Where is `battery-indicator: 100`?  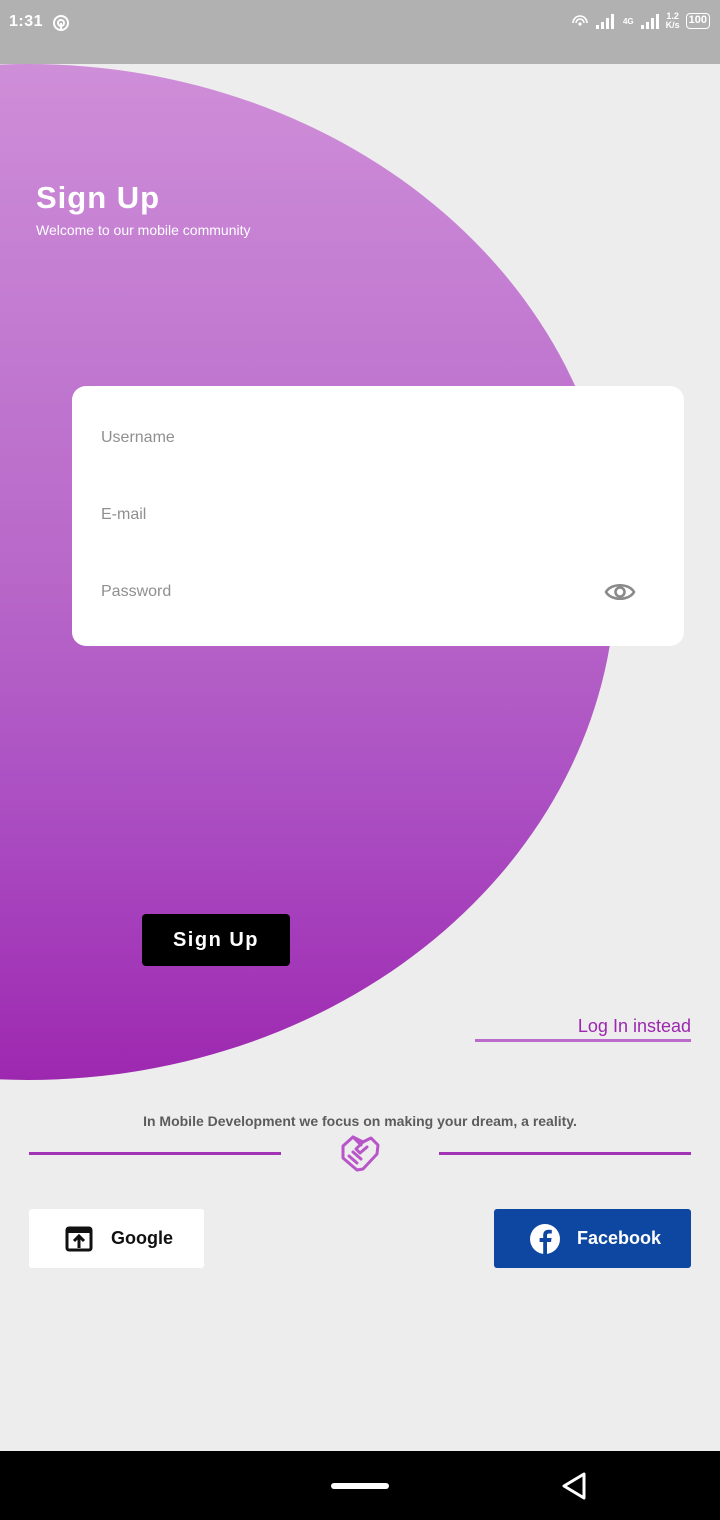 battery-indicator: 100 is located at coordinates (697, 21).